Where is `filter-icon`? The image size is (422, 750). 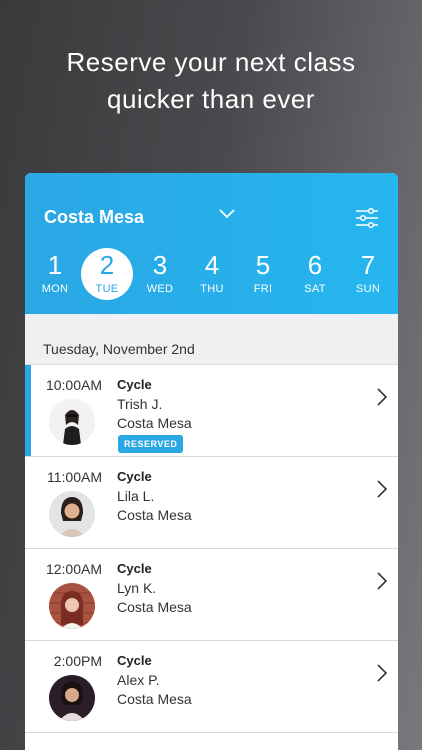
filter-icon is located at coordinates (367, 218).